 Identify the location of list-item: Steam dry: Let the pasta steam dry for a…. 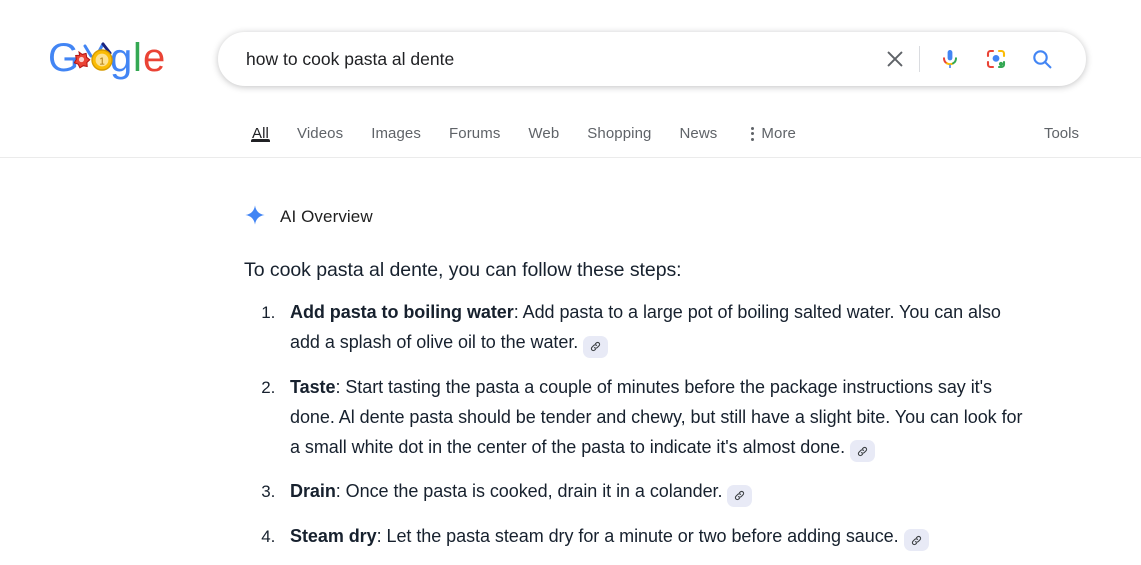
(657, 536).